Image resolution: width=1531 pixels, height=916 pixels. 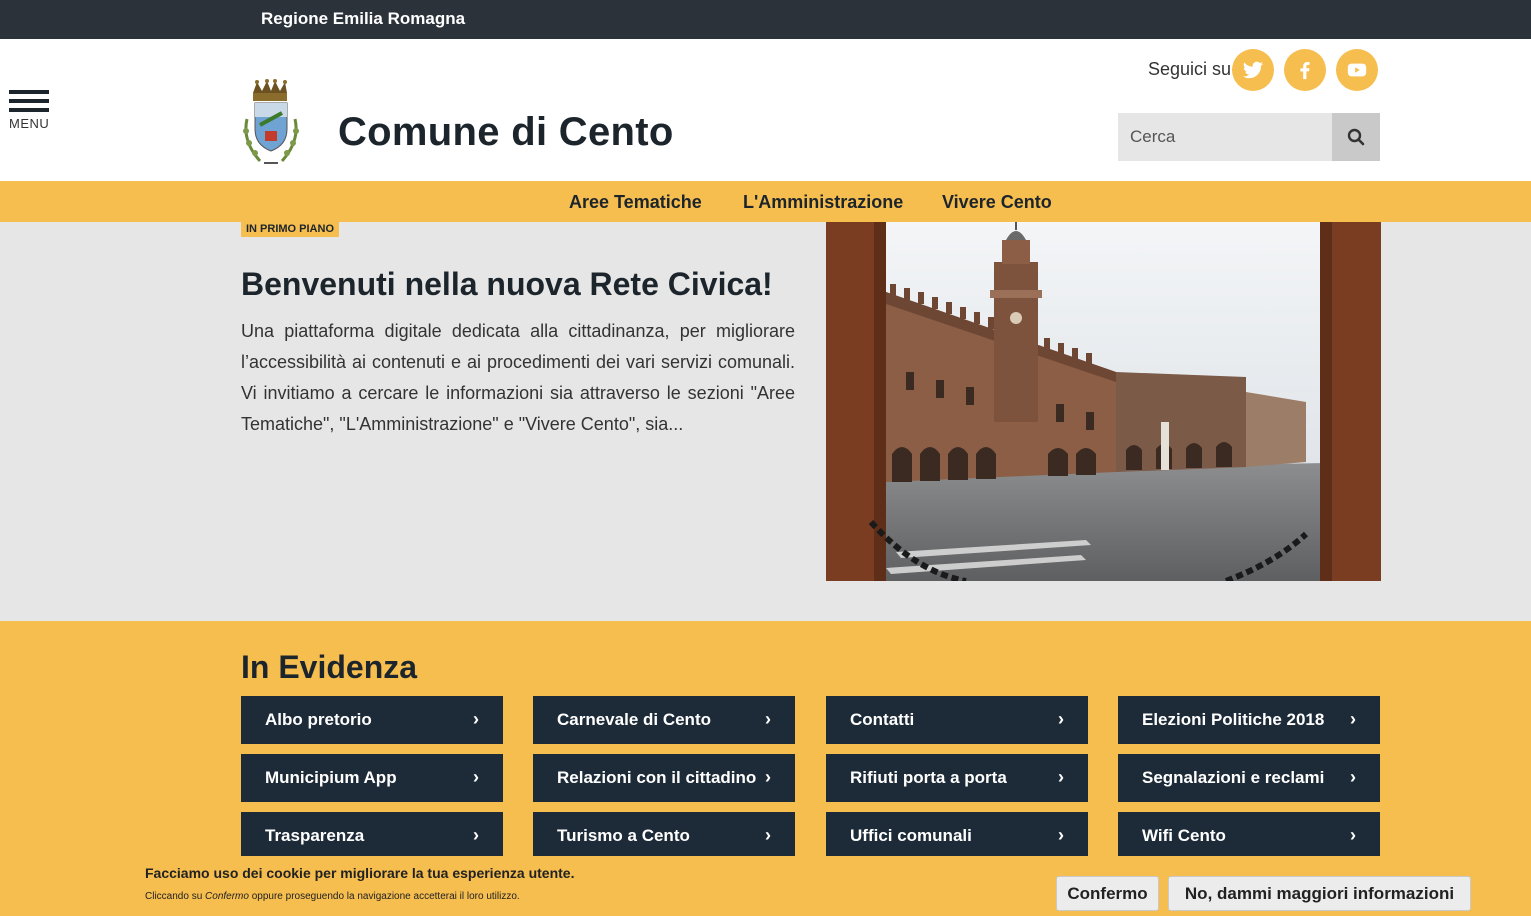 I want to click on tile-rifiuti: Rifiuti porta a porta ›, so click(x=957, y=778).